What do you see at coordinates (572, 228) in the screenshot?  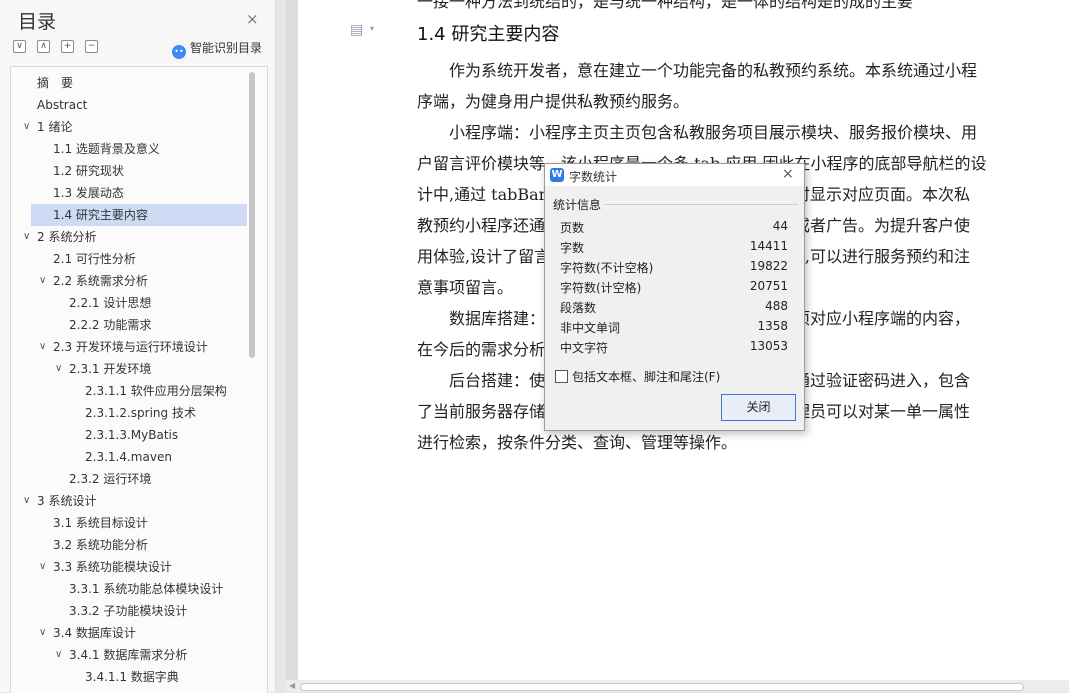 I see `stat-label: 页数` at bounding box center [572, 228].